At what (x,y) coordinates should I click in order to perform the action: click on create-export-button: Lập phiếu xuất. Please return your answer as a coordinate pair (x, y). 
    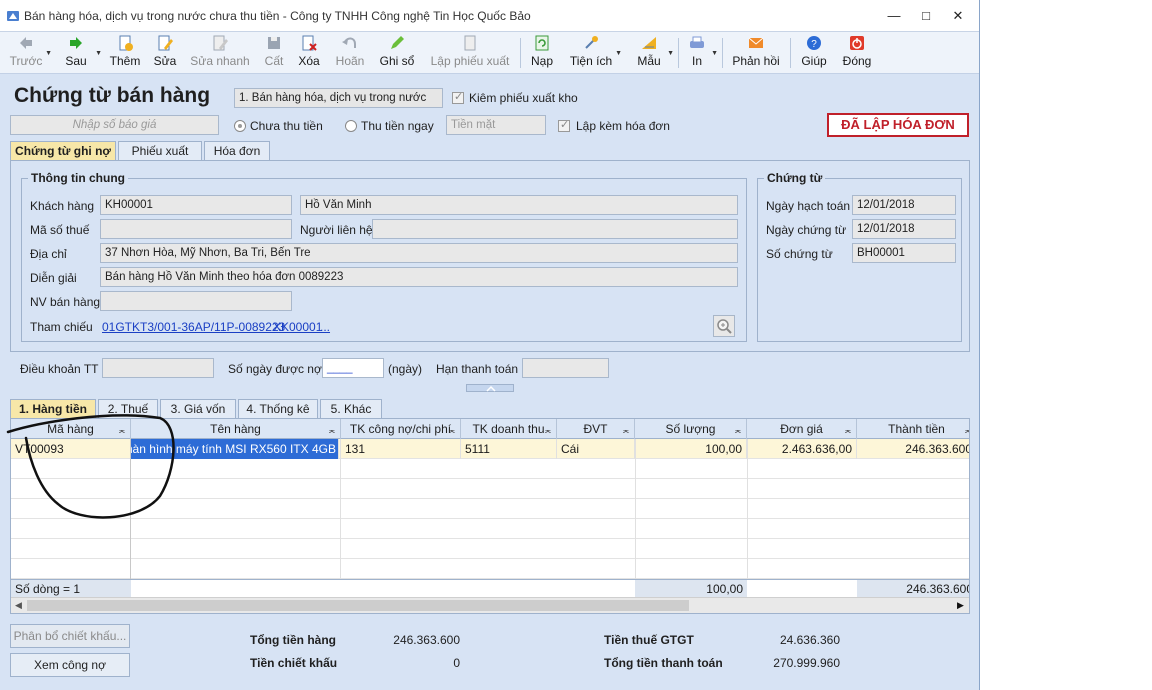
    Looking at the image, I should click on (470, 53).